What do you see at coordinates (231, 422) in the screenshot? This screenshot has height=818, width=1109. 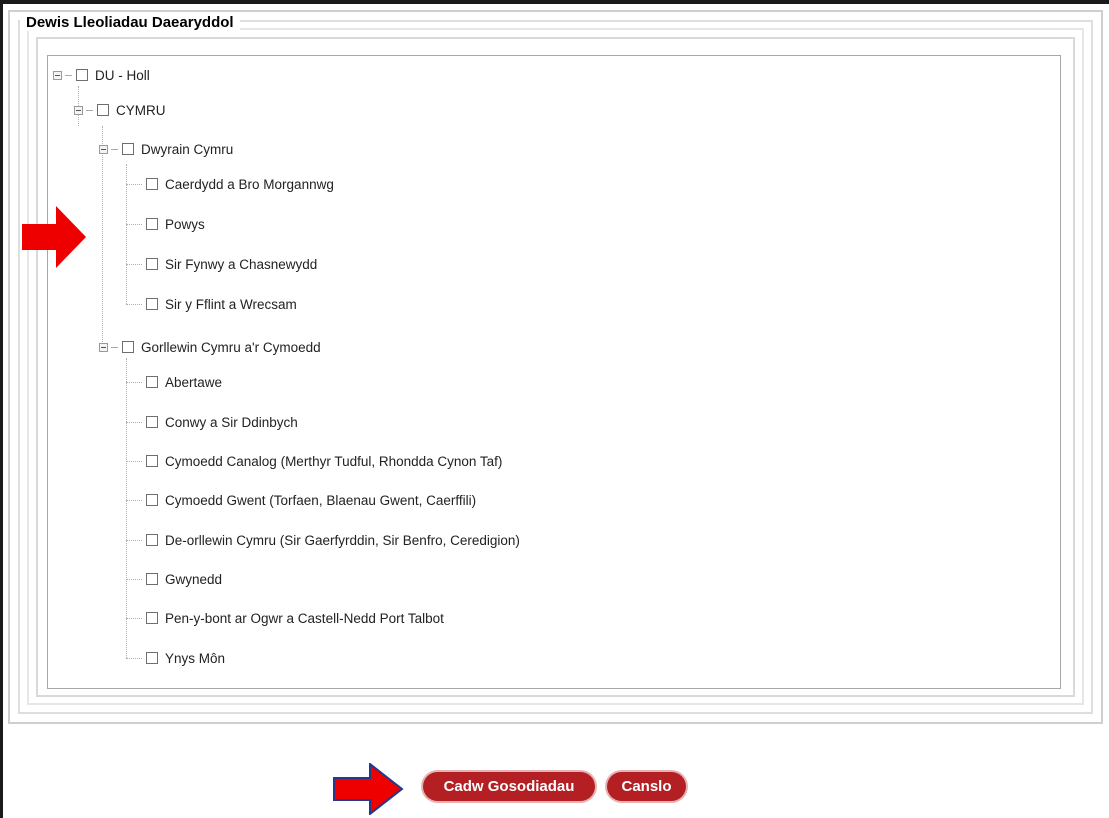 I see `tree-node-label: Conwy a Sir Ddinbych` at bounding box center [231, 422].